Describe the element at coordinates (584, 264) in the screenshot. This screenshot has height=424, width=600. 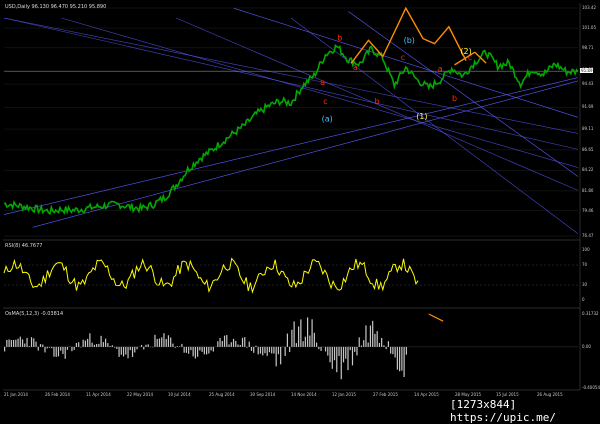
I see `y-tick-label: 70` at that location.